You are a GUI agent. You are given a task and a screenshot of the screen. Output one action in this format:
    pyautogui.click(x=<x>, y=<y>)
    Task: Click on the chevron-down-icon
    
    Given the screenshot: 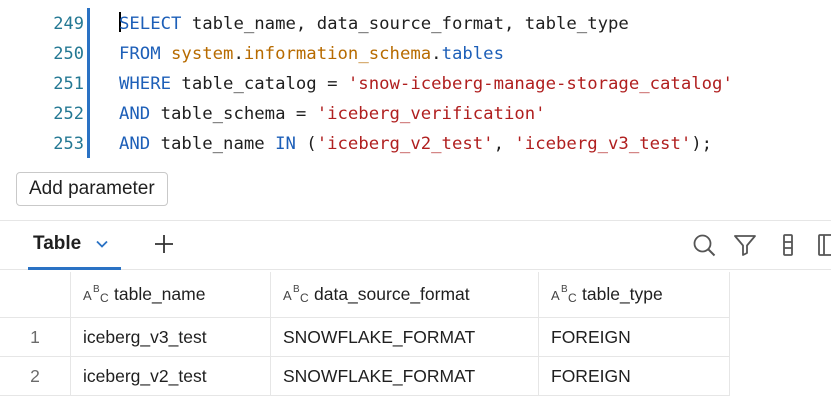 What is the action you would take?
    pyautogui.click(x=102, y=244)
    